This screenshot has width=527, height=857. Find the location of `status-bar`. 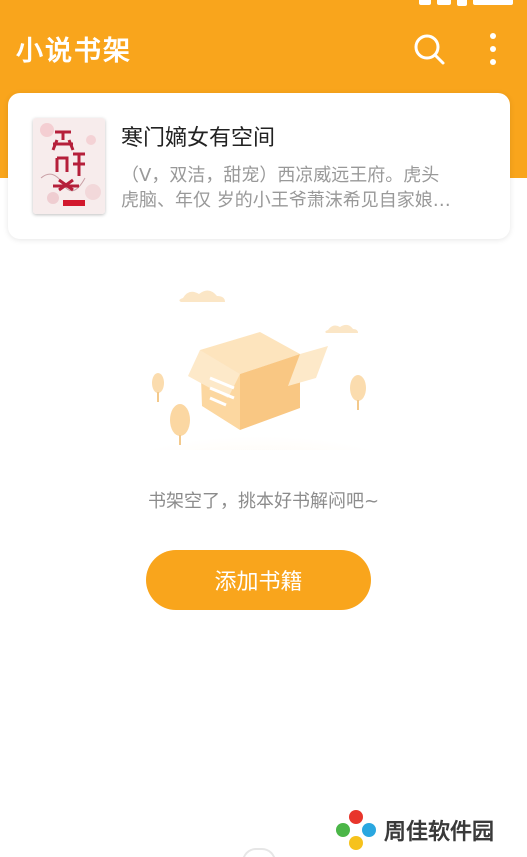

status-bar is located at coordinates (263, 4).